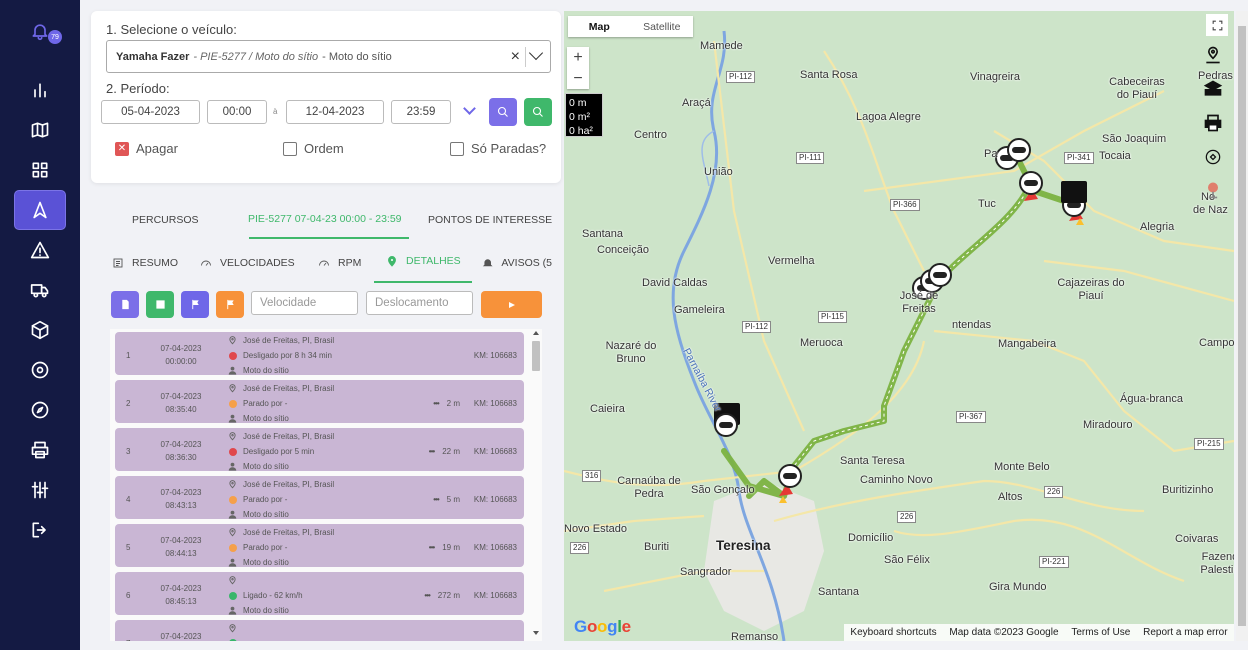 This screenshot has height=650, width=1248. Describe the element at coordinates (40, 130) in the screenshot. I see `map-icon` at that location.